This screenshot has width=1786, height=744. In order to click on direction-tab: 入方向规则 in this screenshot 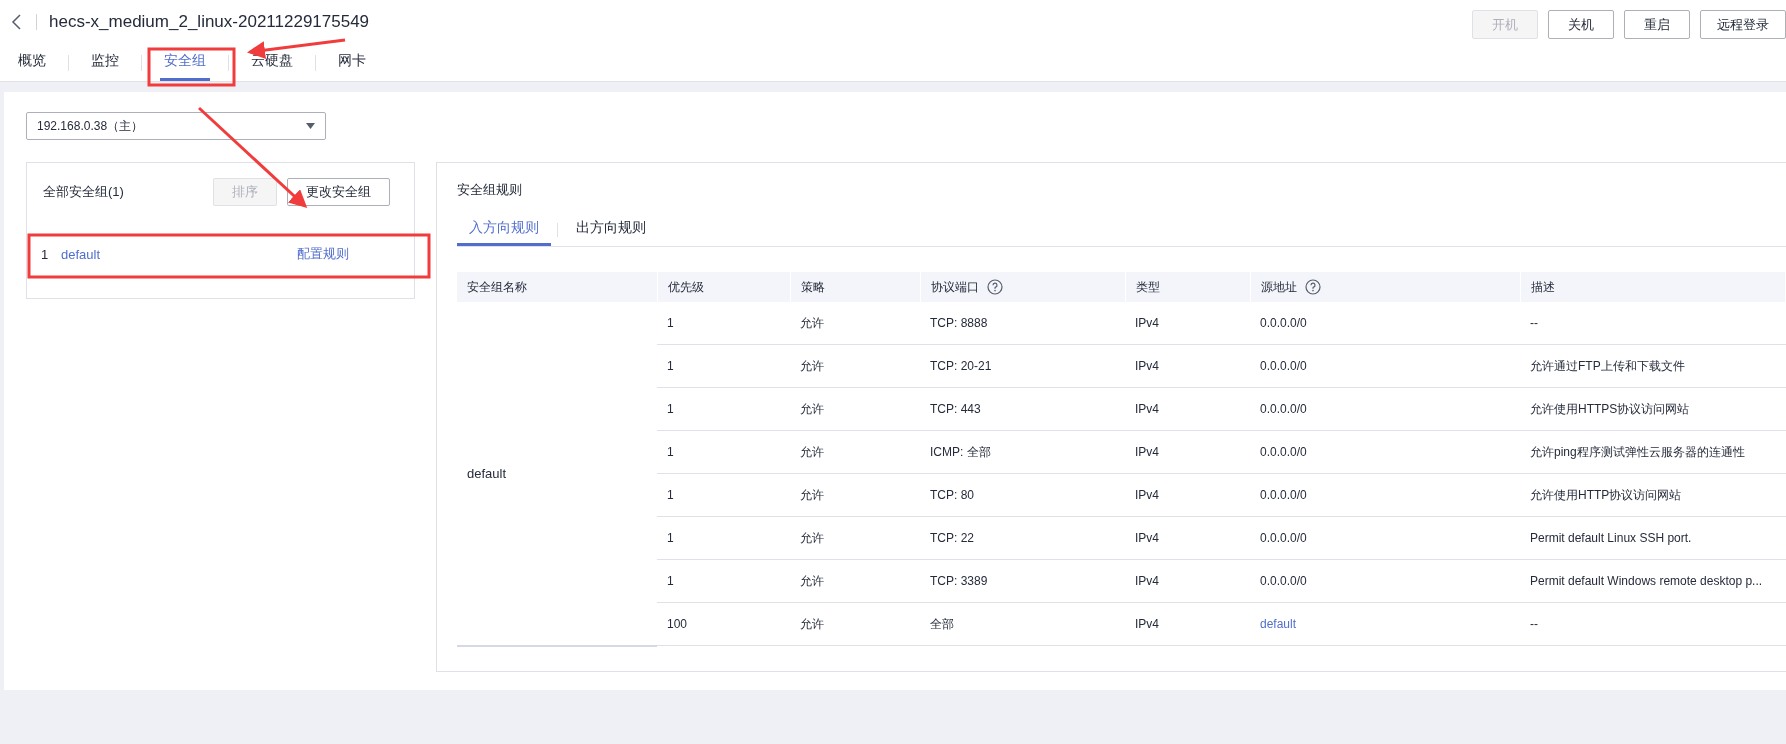, I will do `click(504, 229)`.